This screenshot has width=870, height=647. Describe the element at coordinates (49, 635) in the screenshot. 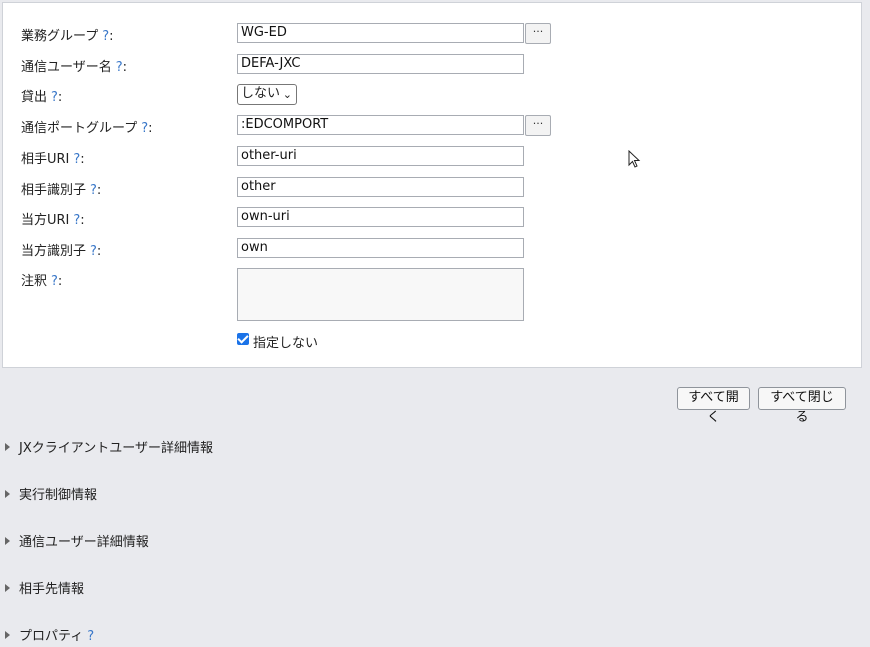

I see `section-properties: プロパティ?` at that location.